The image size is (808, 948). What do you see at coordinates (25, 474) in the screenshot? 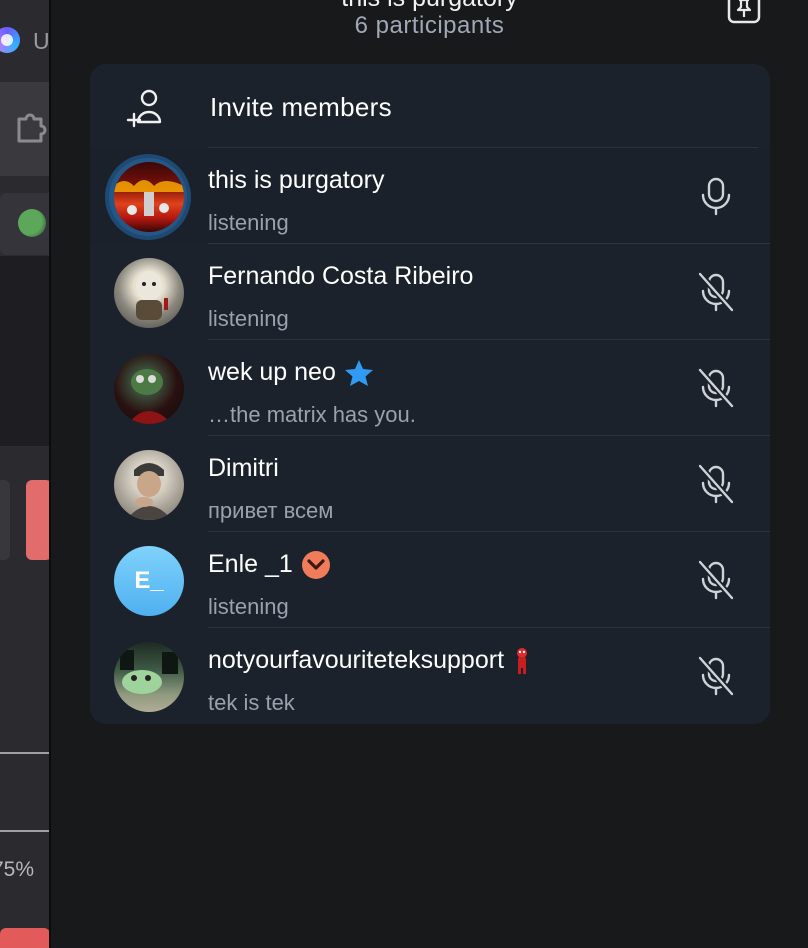
I see `background-app-sidebar: U 75%` at bounding box center [25, 474].